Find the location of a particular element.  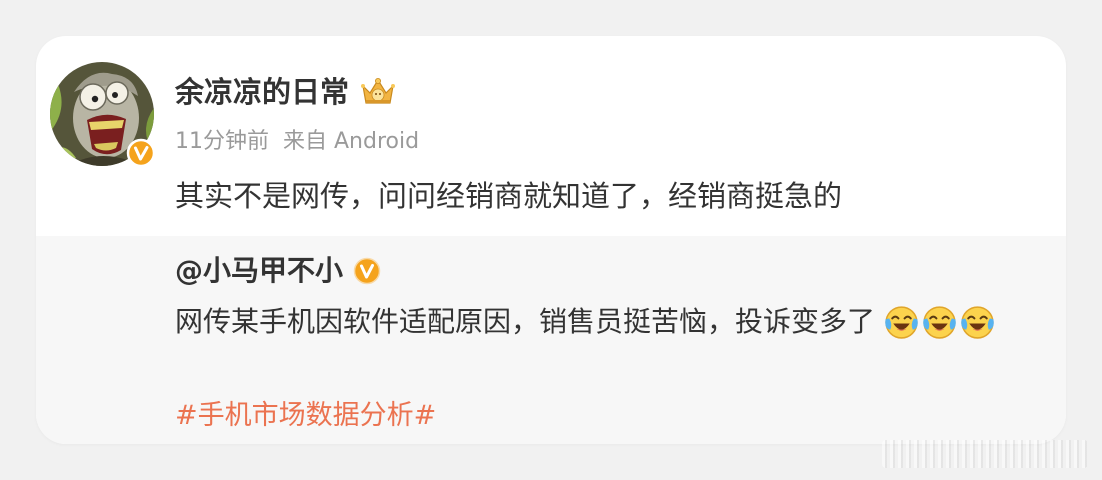

post-time: 11分钟前 is located at coordinates (222, 141).